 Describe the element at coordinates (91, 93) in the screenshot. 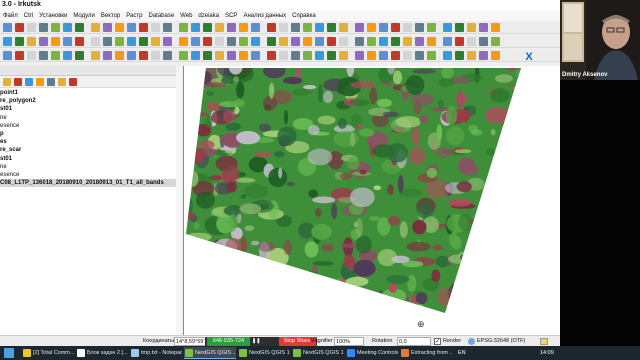

I see `layer-item: point1` at that location.